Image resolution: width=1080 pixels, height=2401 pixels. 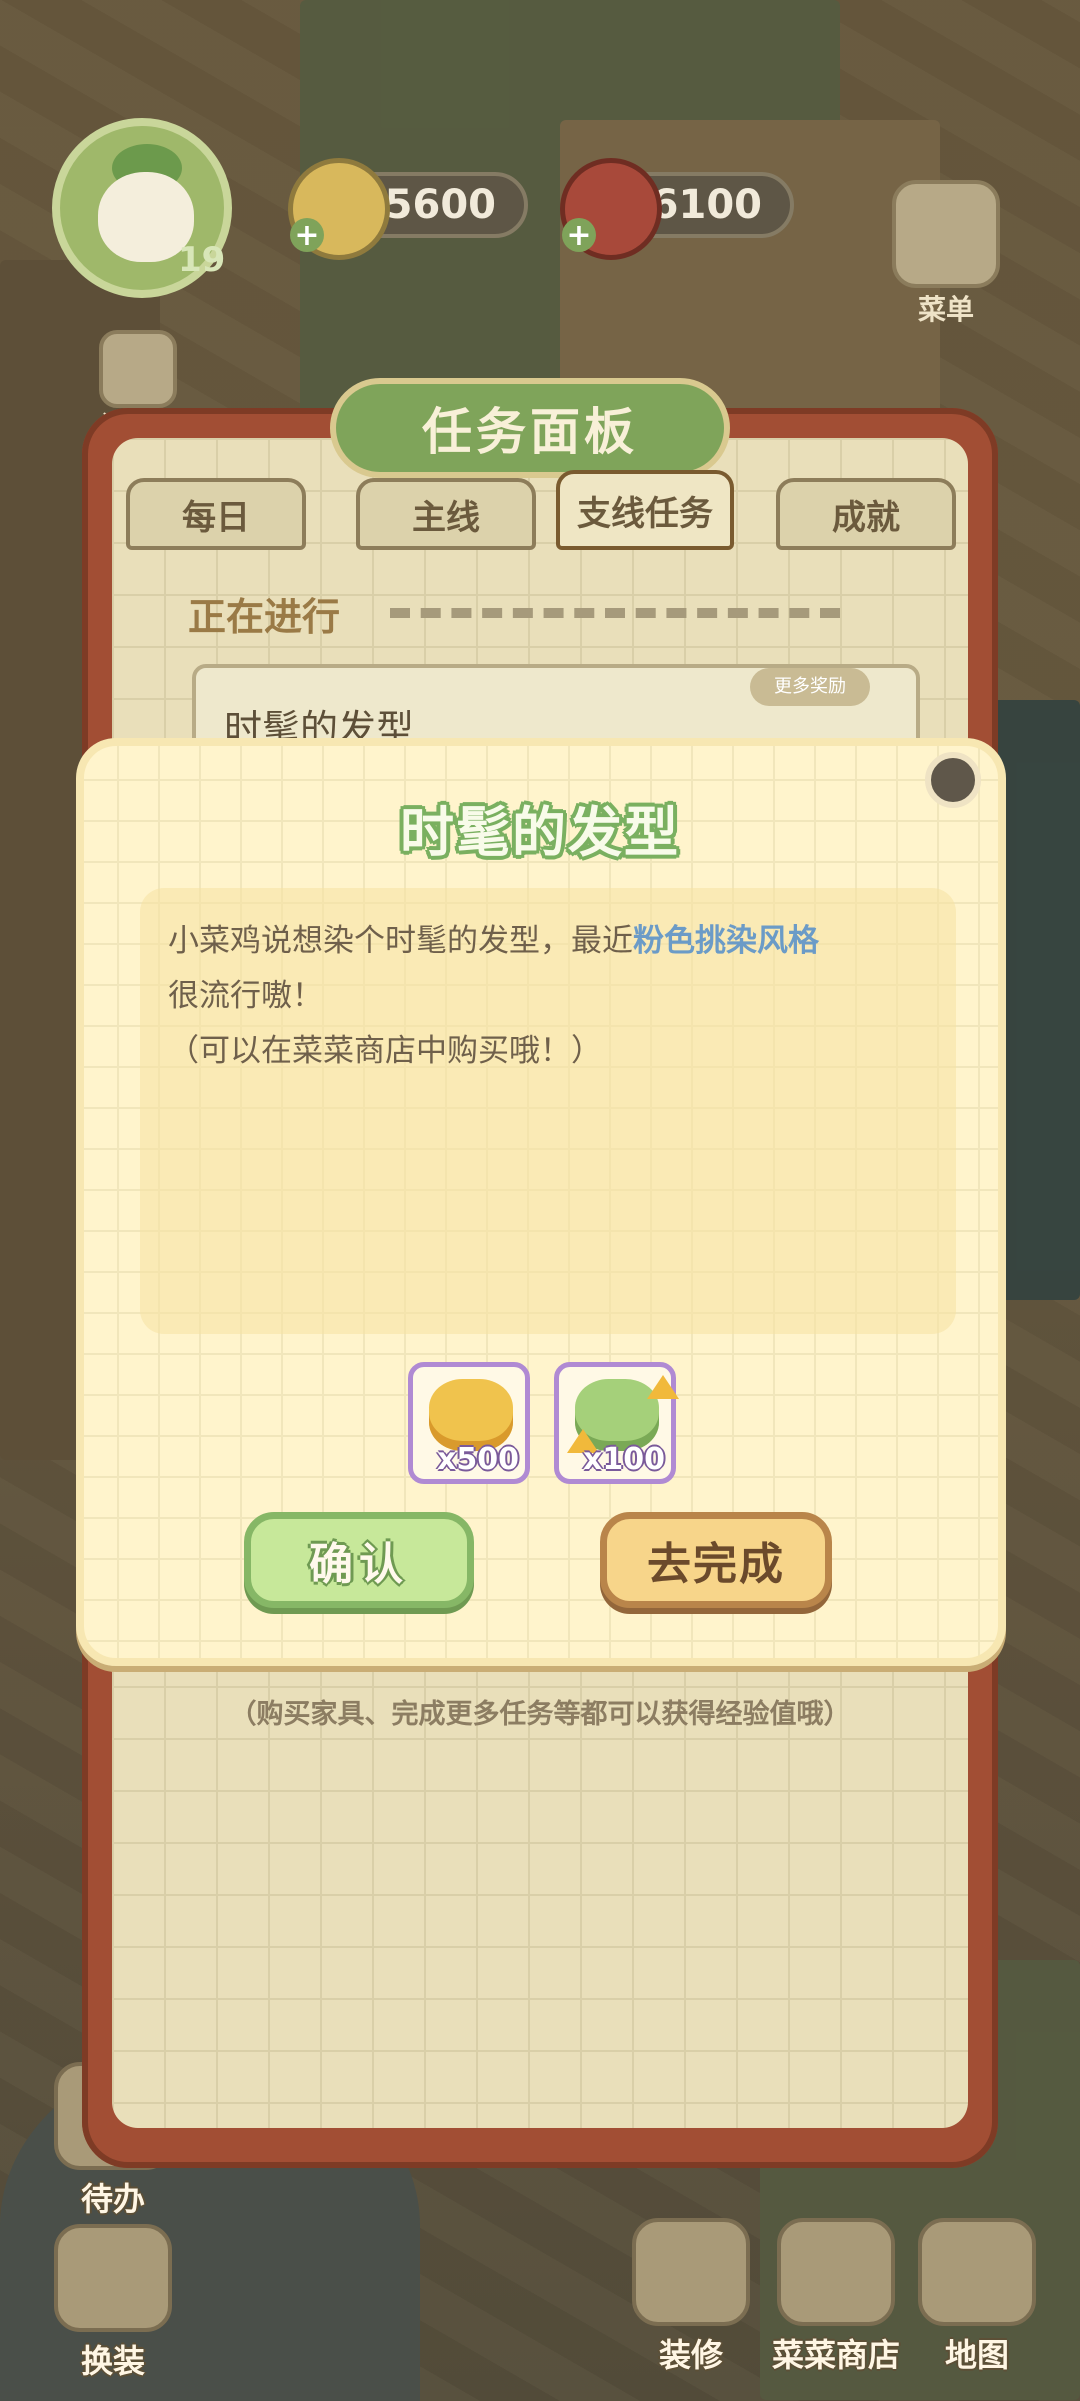 I want to click on section-in-progress: 正在进行, so click(x=264, y=617).